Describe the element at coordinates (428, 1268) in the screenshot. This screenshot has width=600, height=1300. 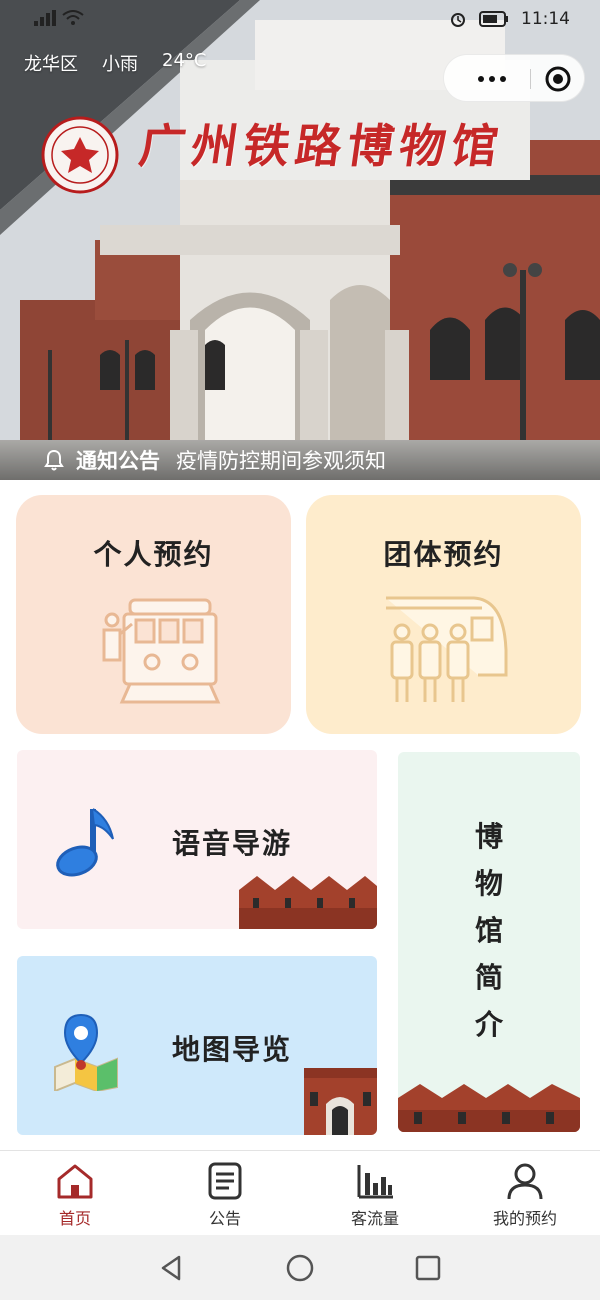
I see `recents-square-icon` at that location.